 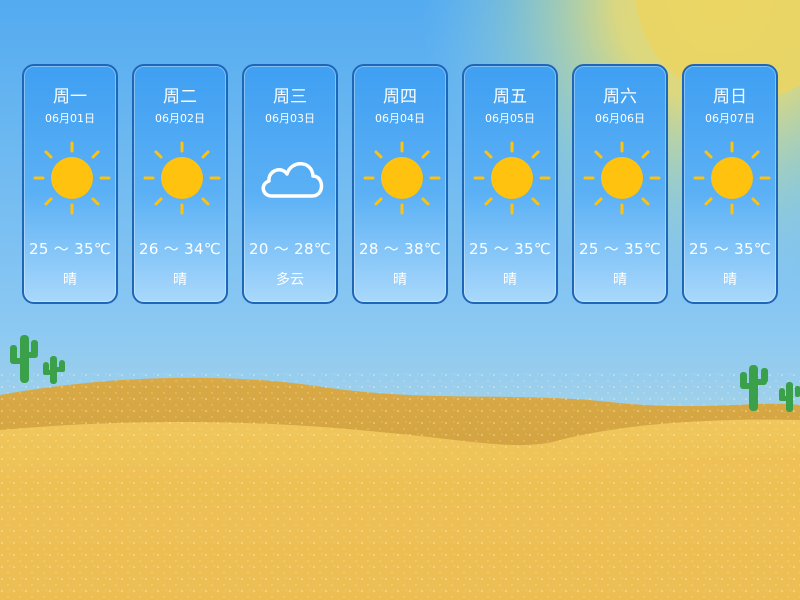 I want to click on forecast-card: 周五 06月05日 25 ～ 35℃ 晴, so click(x=510, y=184).